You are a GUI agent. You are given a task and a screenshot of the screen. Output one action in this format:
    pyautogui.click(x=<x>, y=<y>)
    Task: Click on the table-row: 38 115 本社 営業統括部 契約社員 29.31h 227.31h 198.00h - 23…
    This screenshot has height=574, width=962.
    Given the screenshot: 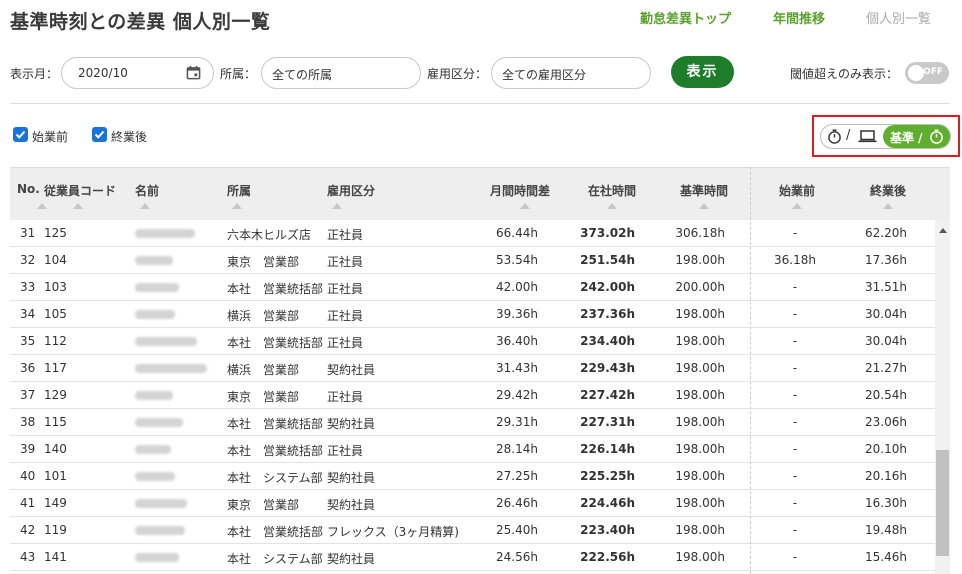 What is the action you would take?
    pyautogui.click(x=472, y=422)
    